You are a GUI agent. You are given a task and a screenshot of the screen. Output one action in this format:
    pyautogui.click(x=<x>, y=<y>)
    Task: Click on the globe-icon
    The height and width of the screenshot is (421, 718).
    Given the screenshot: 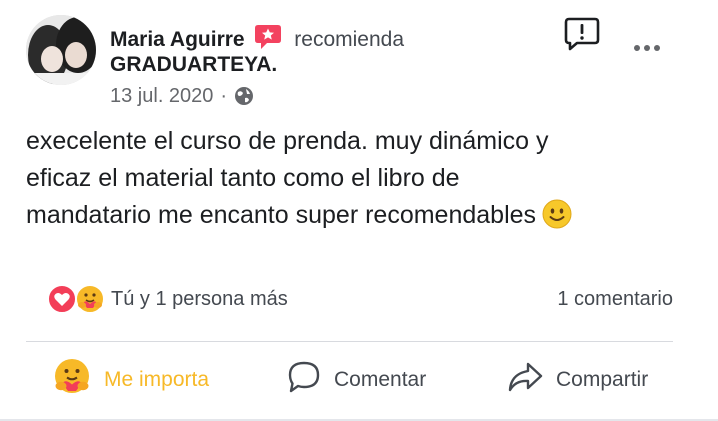 What is the action you would take?
    pyautogui.click(x=244, y=99)
    